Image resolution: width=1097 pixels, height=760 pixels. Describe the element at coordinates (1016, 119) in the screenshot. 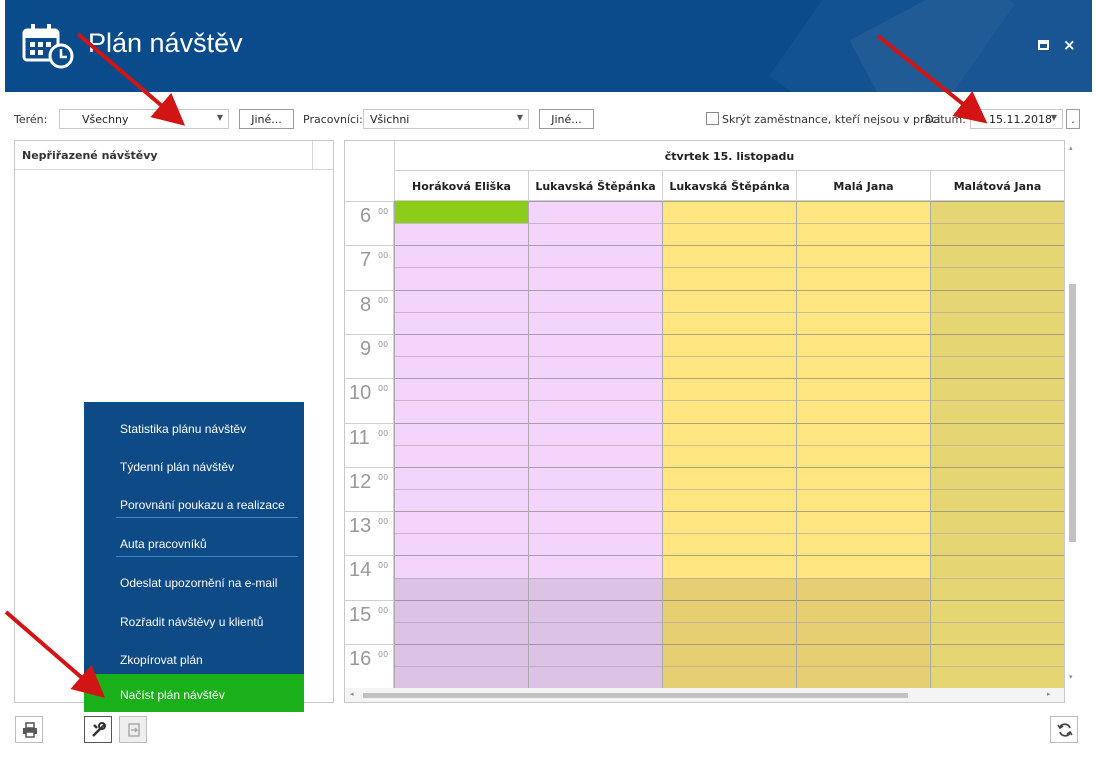

I see `date-picker: 15.11.2018 ▼` at that location.